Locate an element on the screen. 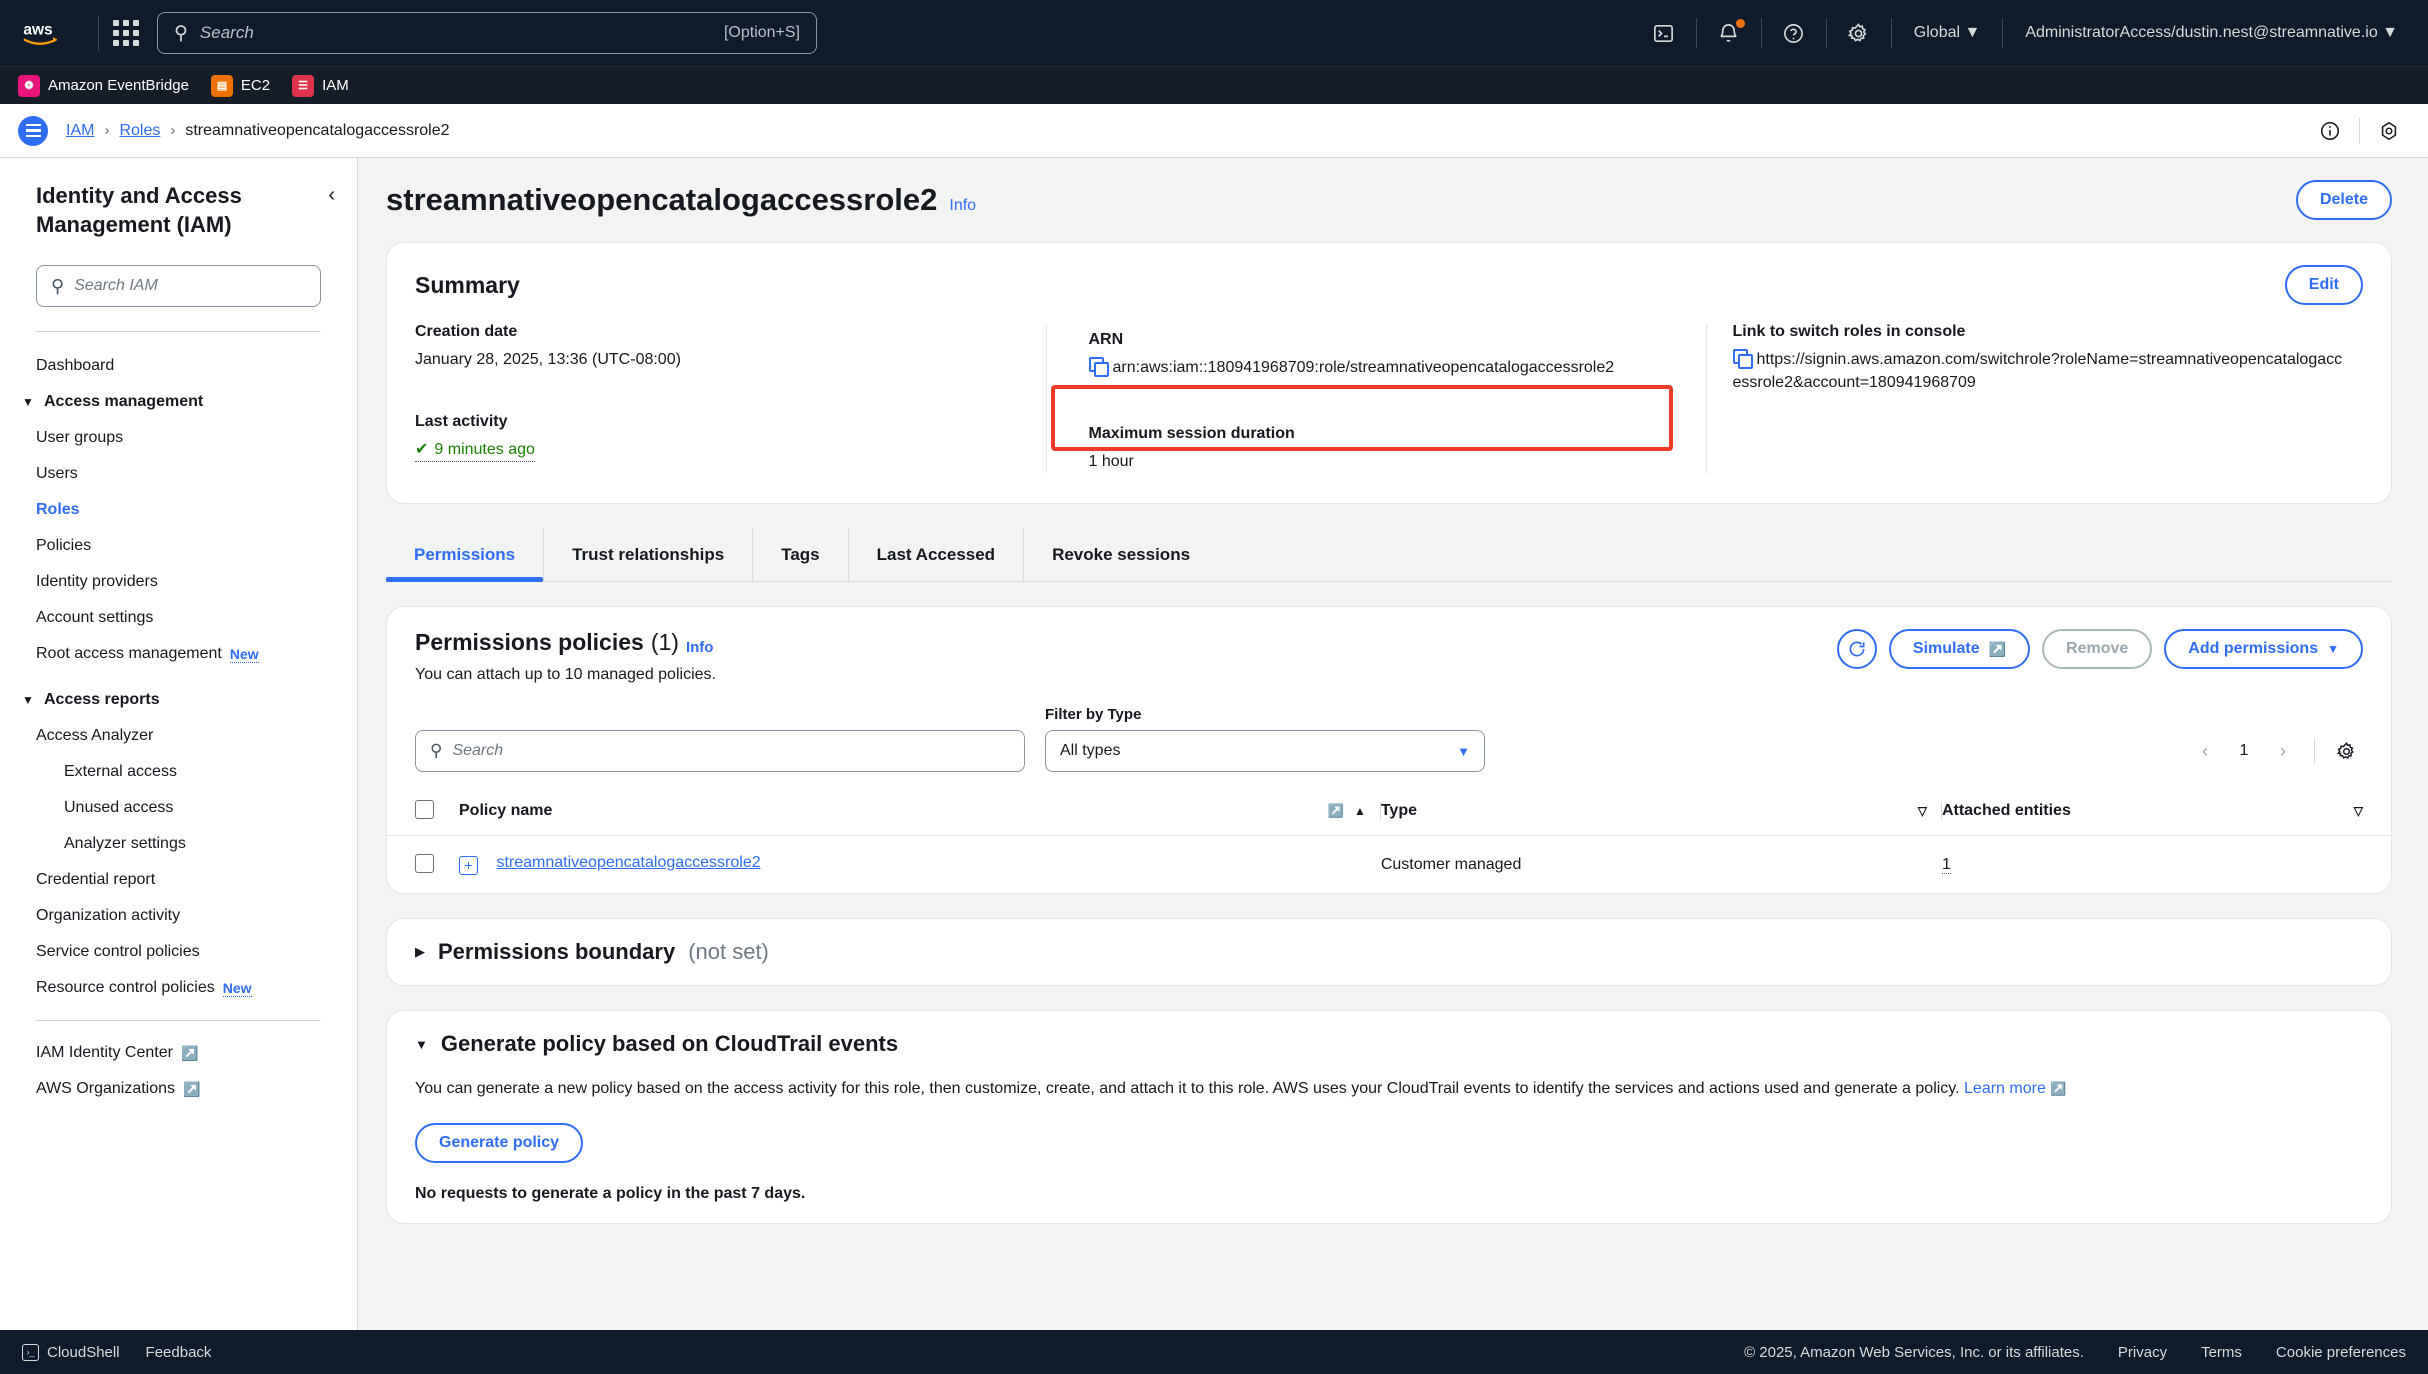 The width and height of the screenshot is (2428, 1374). privacy-link: Privacy is located at coordinates (2142, 1352).